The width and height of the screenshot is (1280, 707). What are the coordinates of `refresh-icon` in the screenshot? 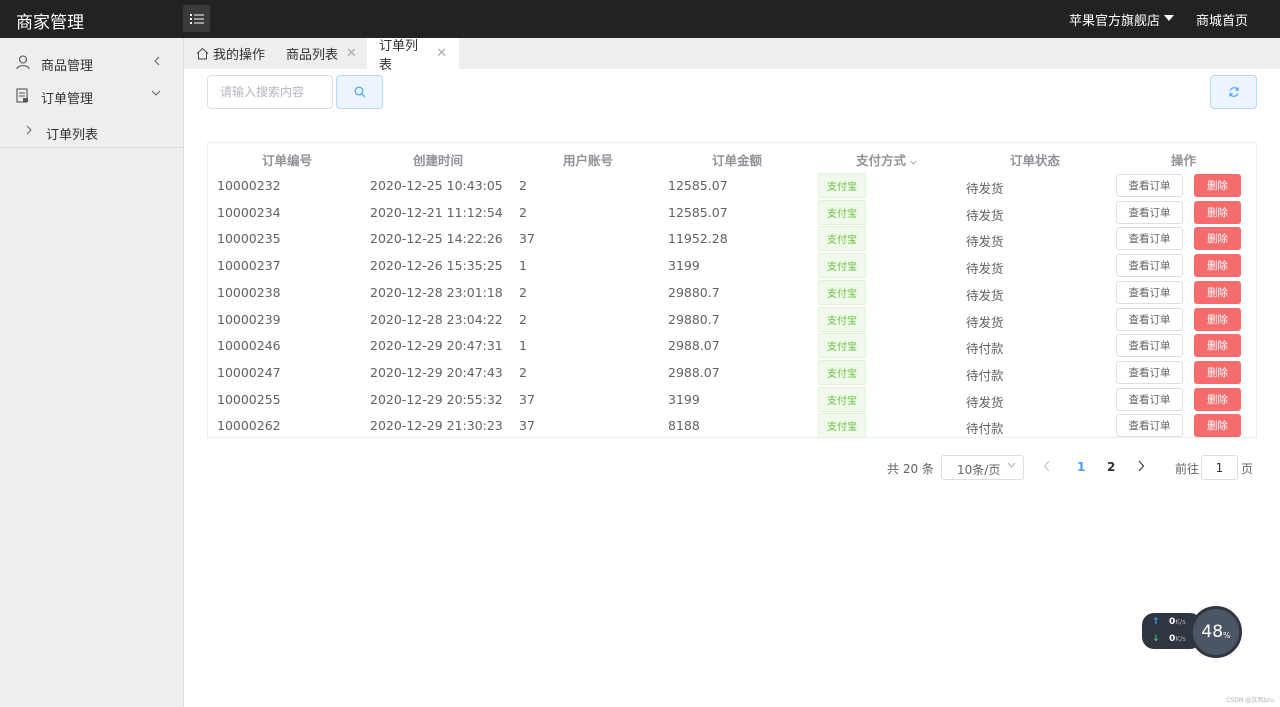 It's located at (1233, 92).